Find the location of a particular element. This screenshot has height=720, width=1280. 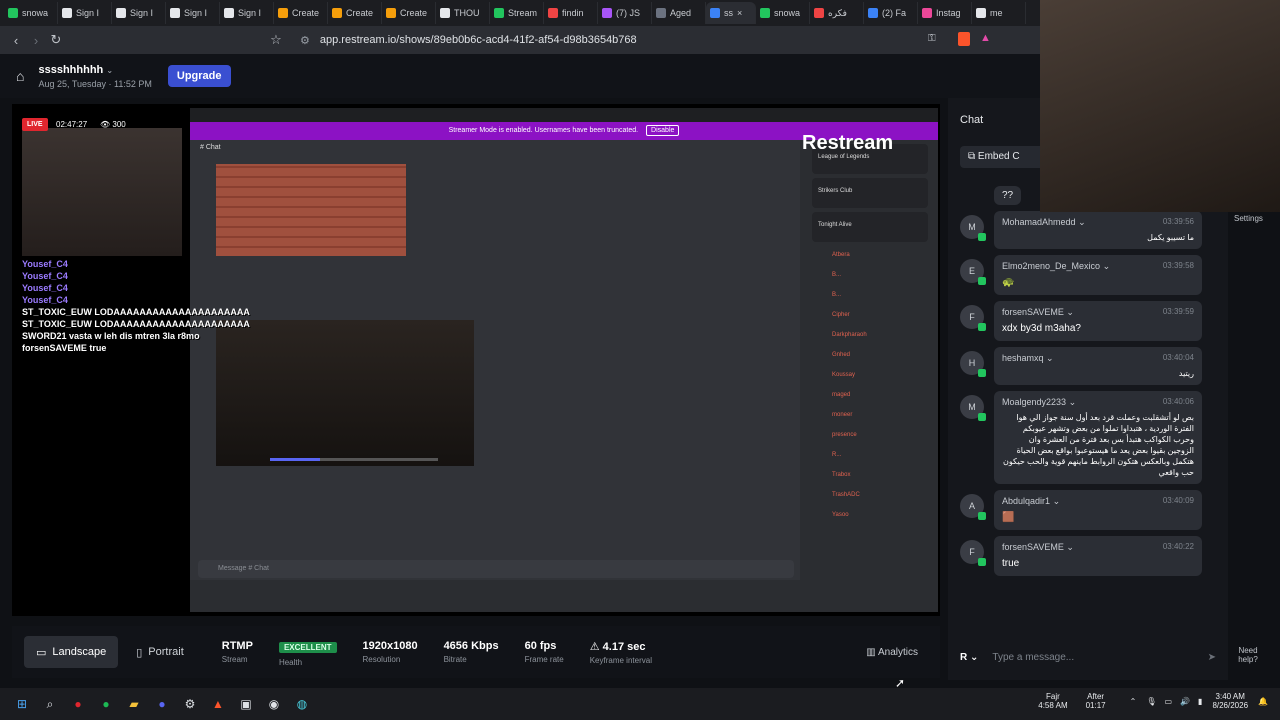

browser-tab: (2) Fa is located at coordinates (891, 13).